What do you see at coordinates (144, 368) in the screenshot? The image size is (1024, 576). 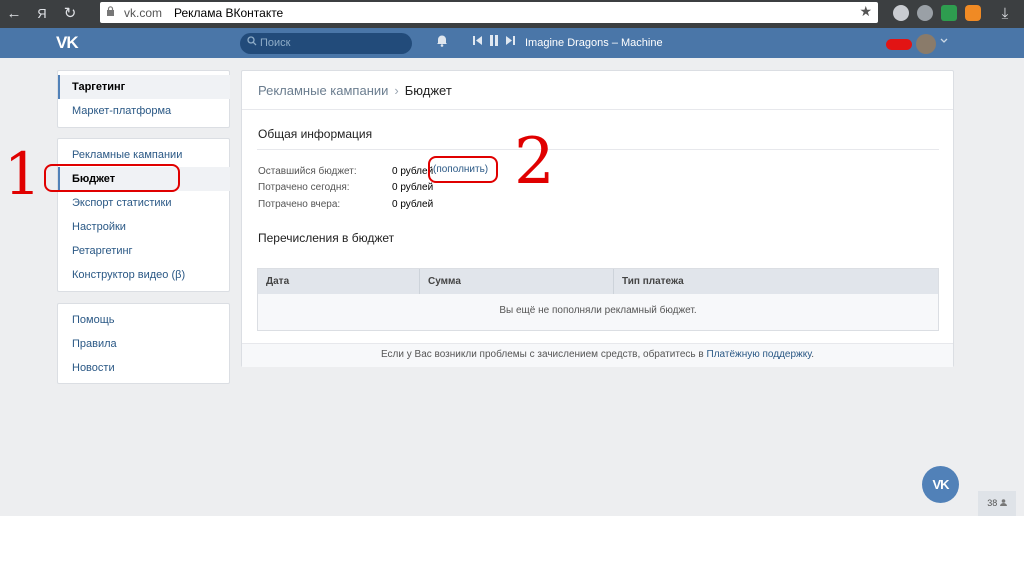 I see `sidebar-item-news: Новости` at bounding box center [144, 368].